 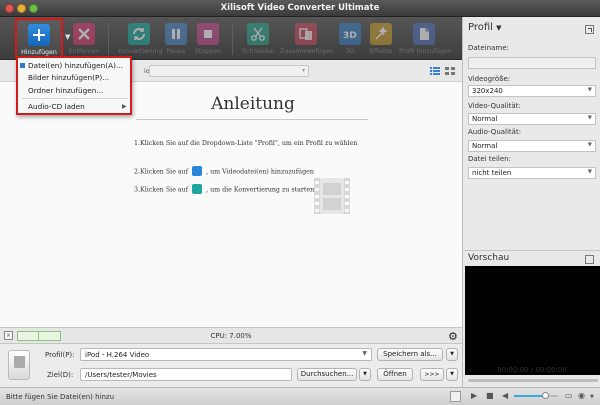 What do you see at coordinates (485, 119) in the screenshot?
I see `video-quality-value: Normal` at bounding box center [485, 119].